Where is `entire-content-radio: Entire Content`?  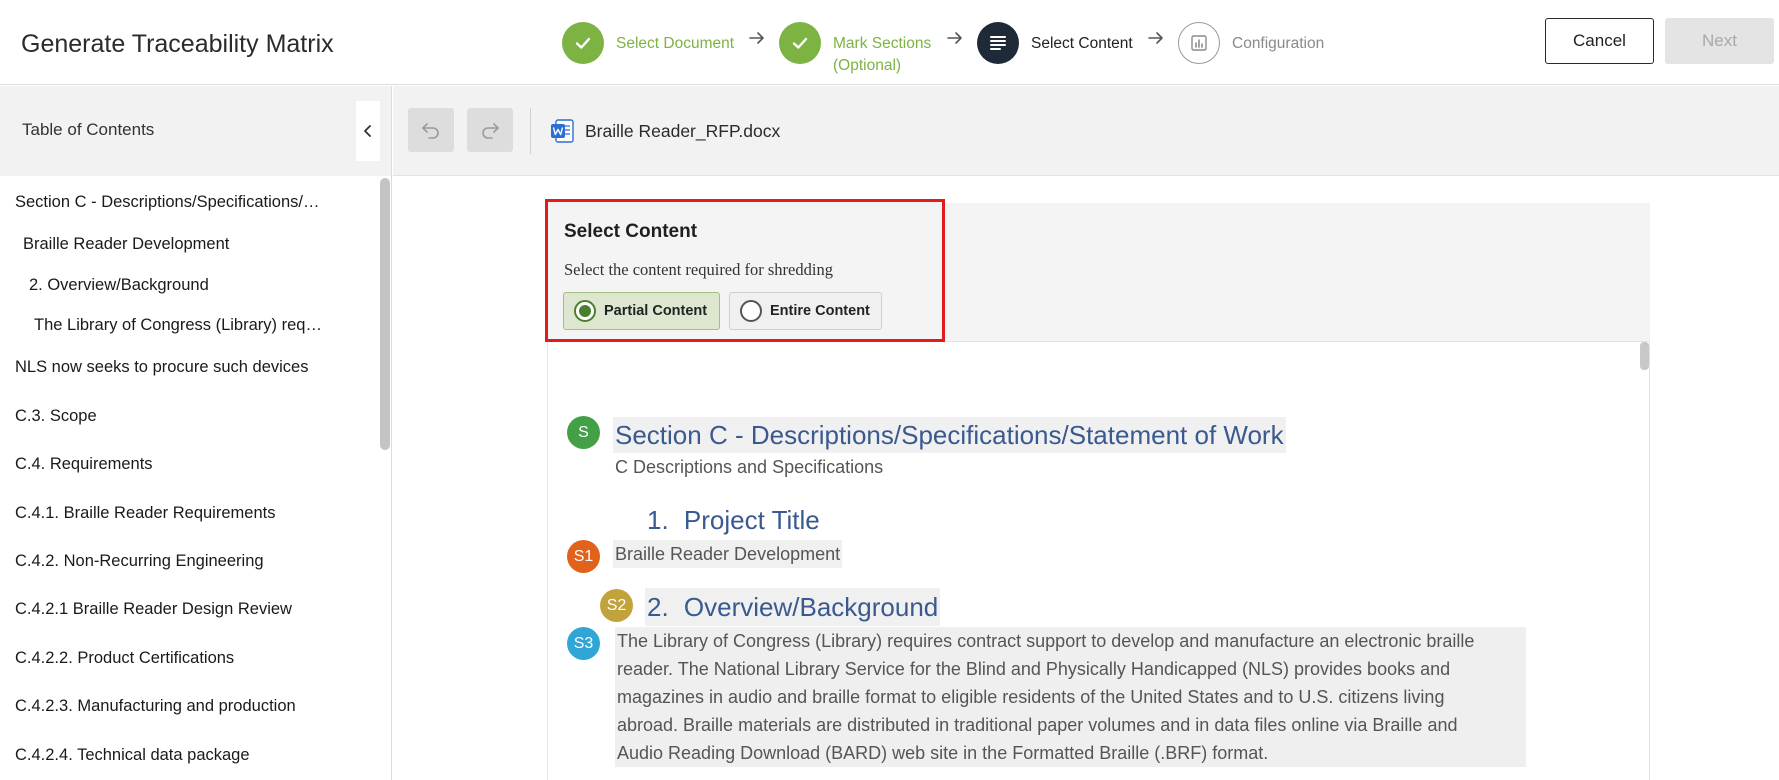 entire-content-radio: Entire Content is located at coordinates (805, 311).